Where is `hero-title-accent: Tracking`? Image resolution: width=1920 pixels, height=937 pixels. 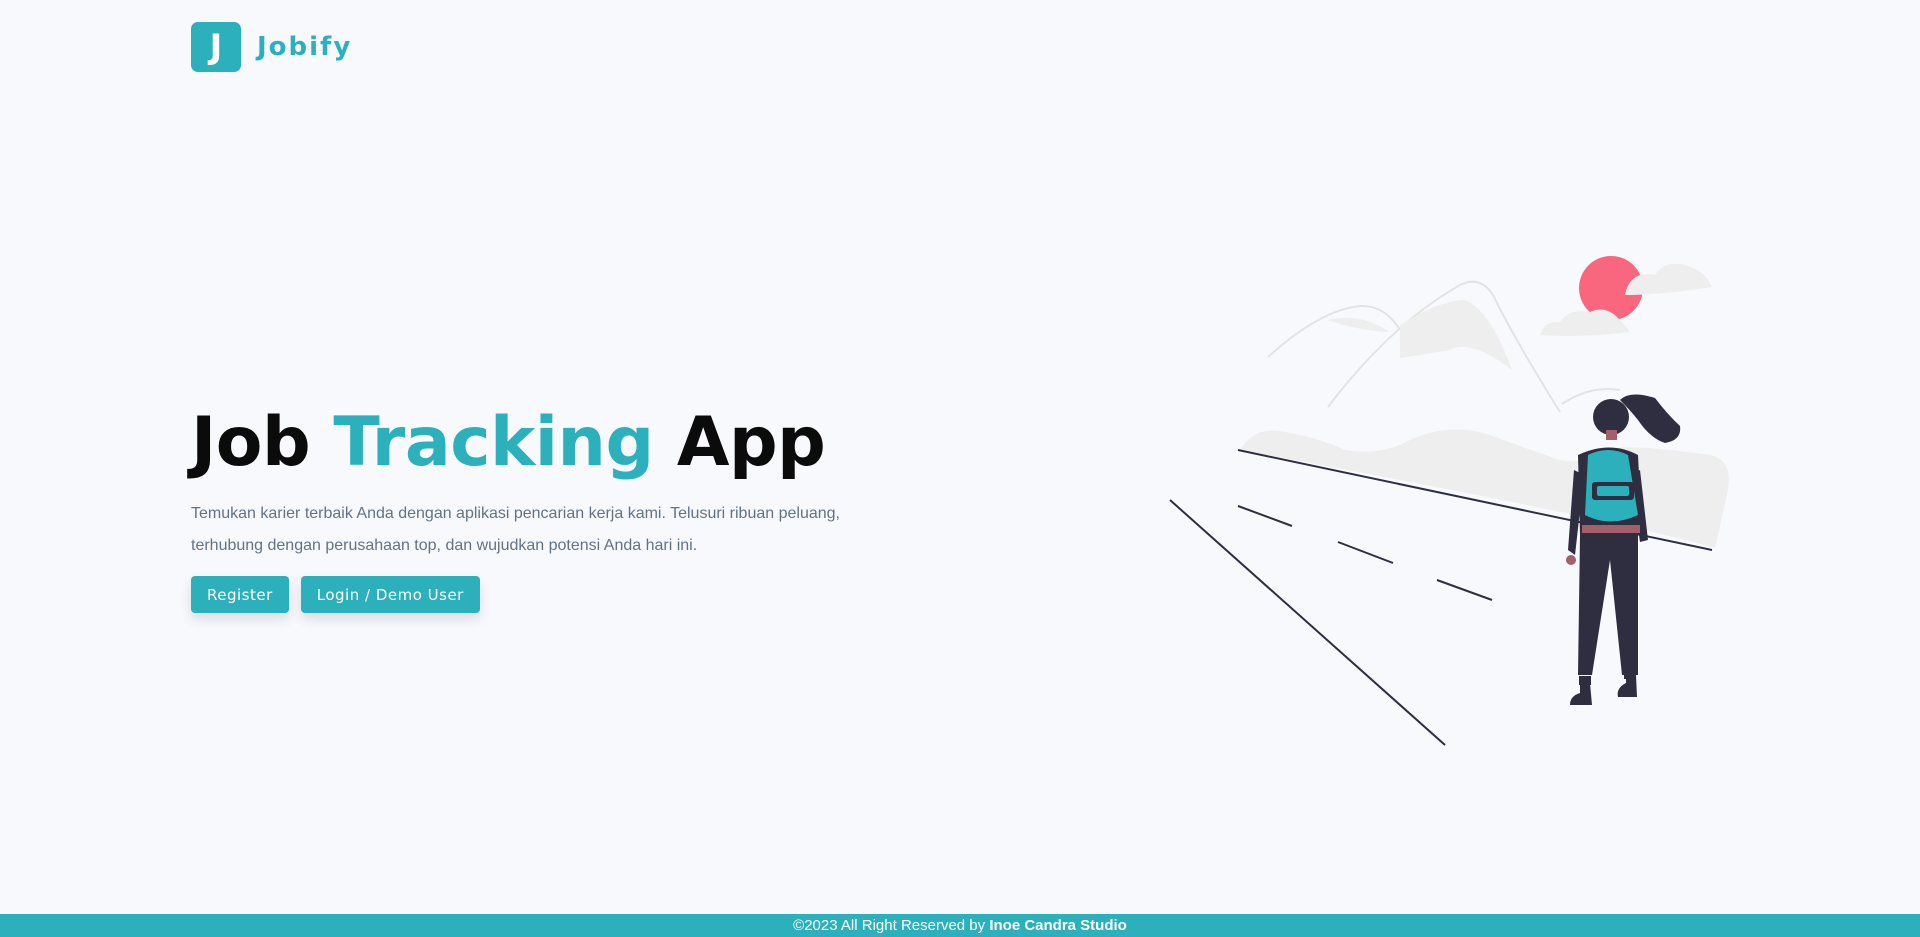 hero-title-accent: Tracking is located at coordinates (493, 442).